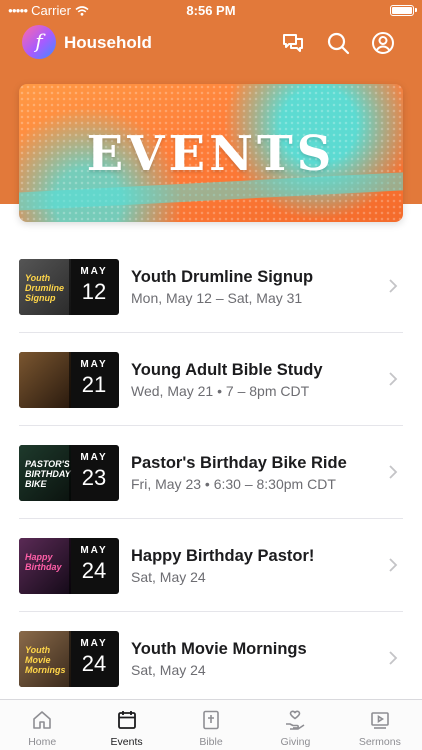 The image size is (422, 750). What do you see at coordinates (42, 720) in the screenshot?
I see `home-icon` at bounding box center [42, 720].